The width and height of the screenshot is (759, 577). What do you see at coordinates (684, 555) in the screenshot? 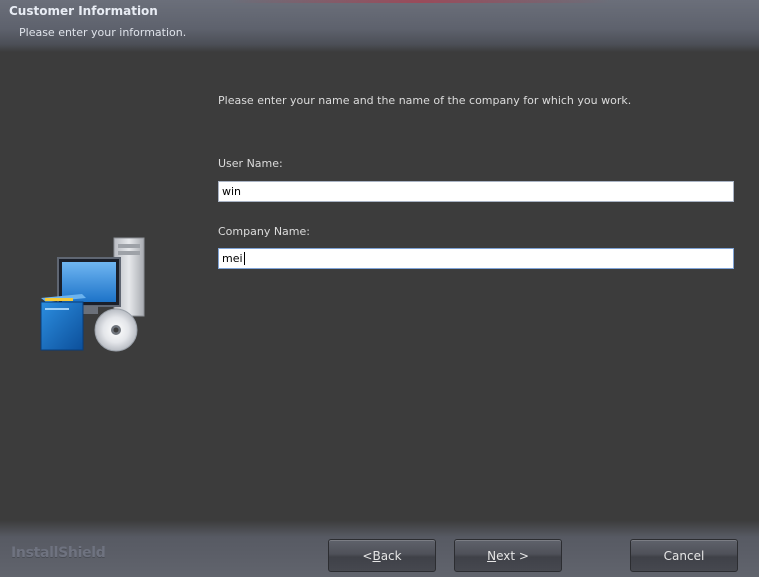
I see `cancel-button: Cancel` at bounding box center [684, 555].